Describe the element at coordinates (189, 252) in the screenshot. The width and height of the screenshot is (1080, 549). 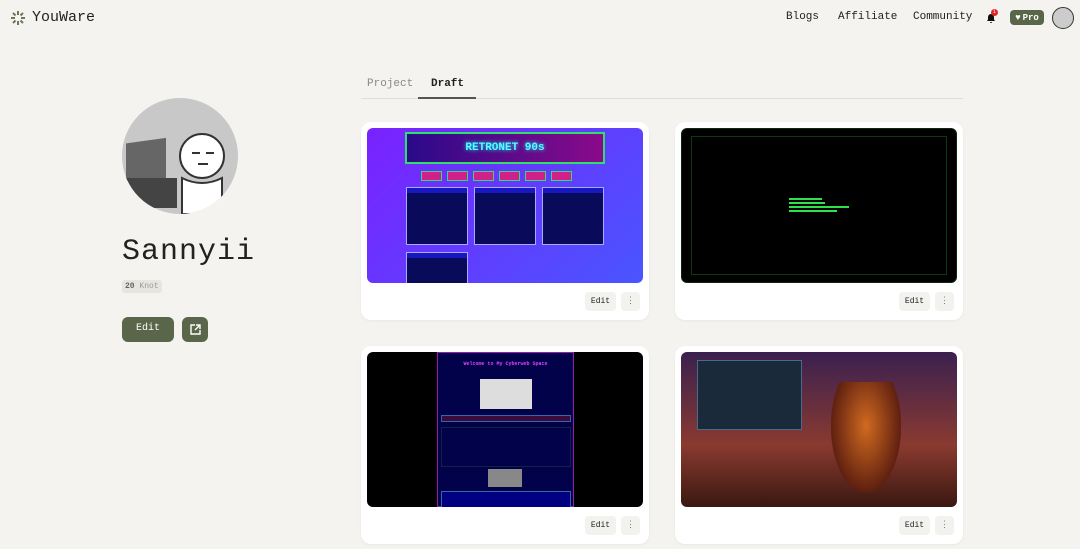
I see `profile-name: Sannyii` at that location.